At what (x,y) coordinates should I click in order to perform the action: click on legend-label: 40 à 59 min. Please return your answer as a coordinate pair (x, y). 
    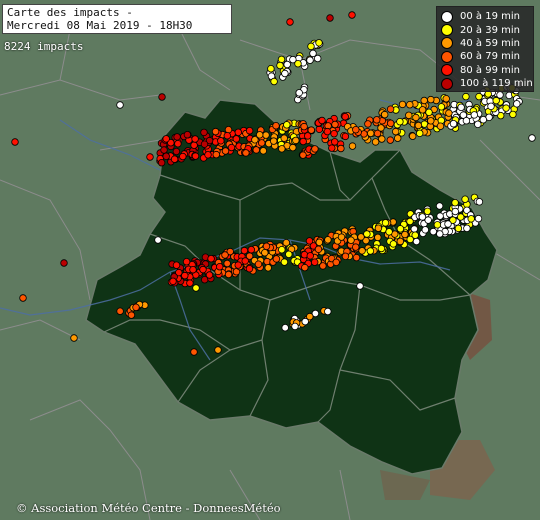
    Looking at the image, I should click on (490, 43).